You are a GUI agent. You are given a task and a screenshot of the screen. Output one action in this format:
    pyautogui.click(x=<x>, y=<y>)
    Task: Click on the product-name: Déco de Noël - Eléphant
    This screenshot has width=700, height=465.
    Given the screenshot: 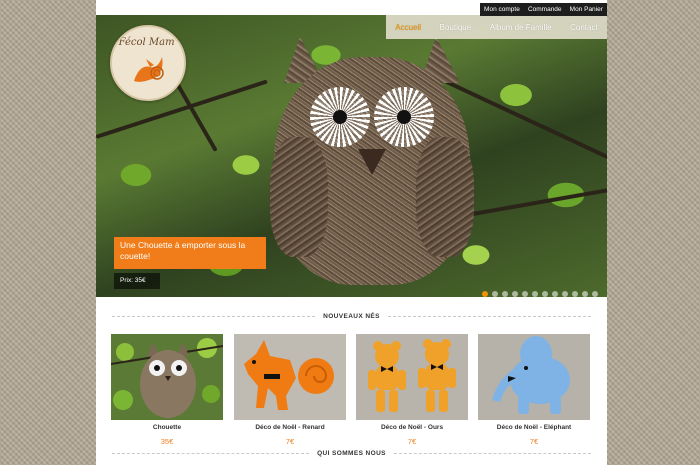 What is the action you would take?
    pyautogui.click(x=534, y=427)
    